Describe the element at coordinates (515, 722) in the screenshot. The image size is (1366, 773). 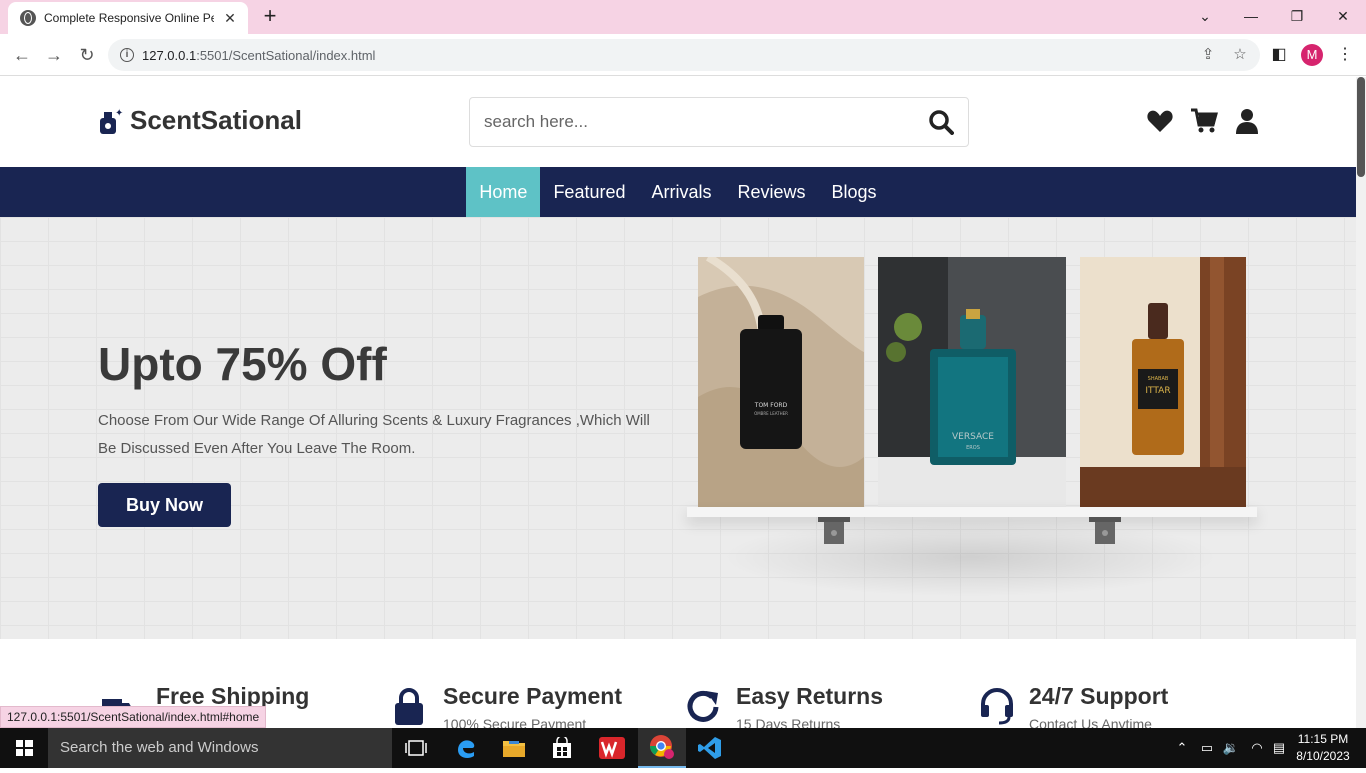
I see `feature-subtitle: 100% Secure Payment` at that location.